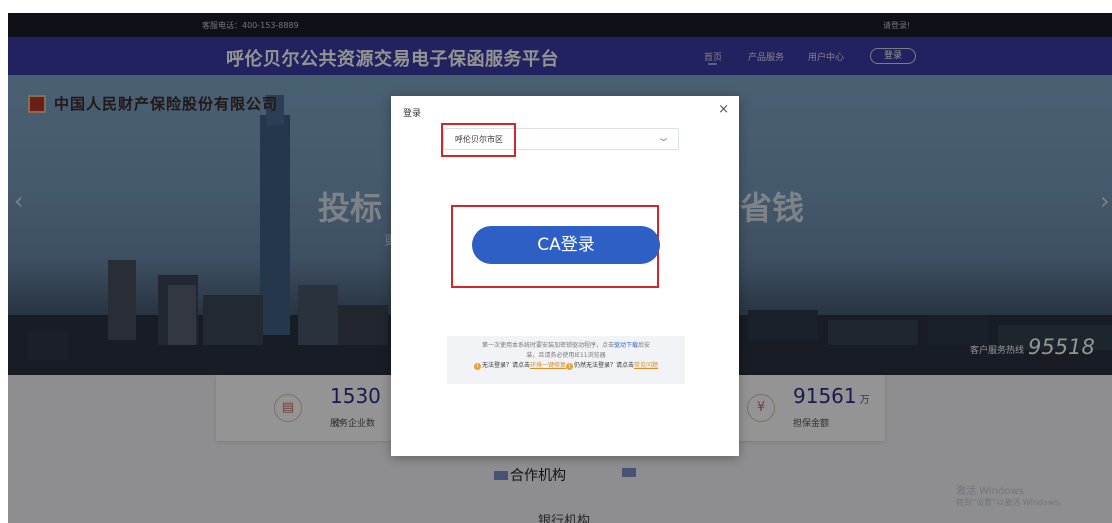  Describe the element at coordinates (548, 365) in the screenshot. I see `env-repair-link: 环境一键修复` at that location.